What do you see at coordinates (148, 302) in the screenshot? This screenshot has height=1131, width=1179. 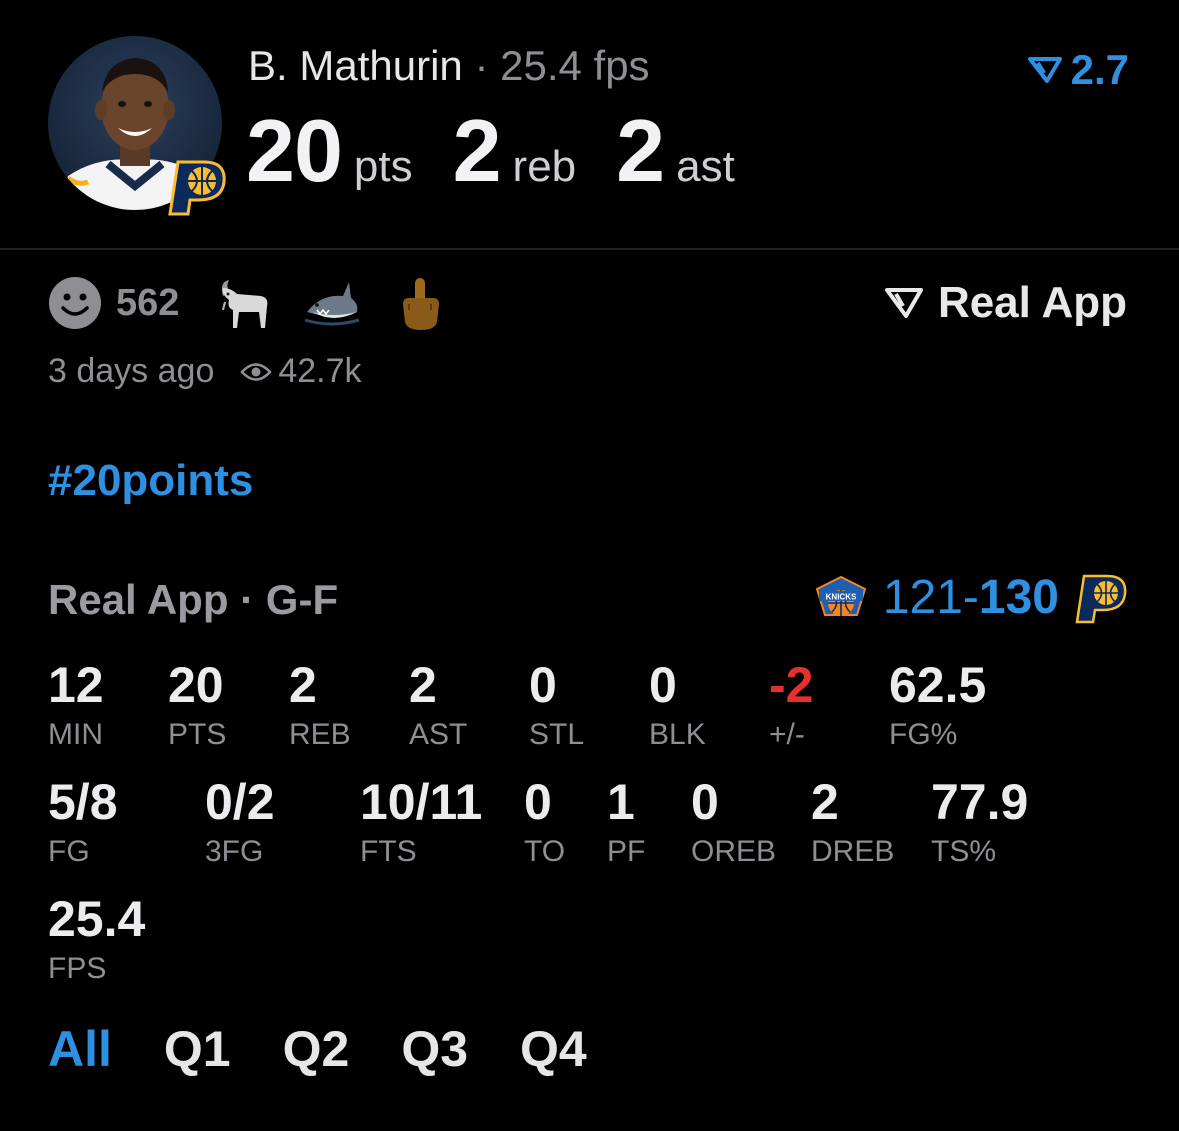 I see `reaction-count: 562` at bounding box center [148, 302].